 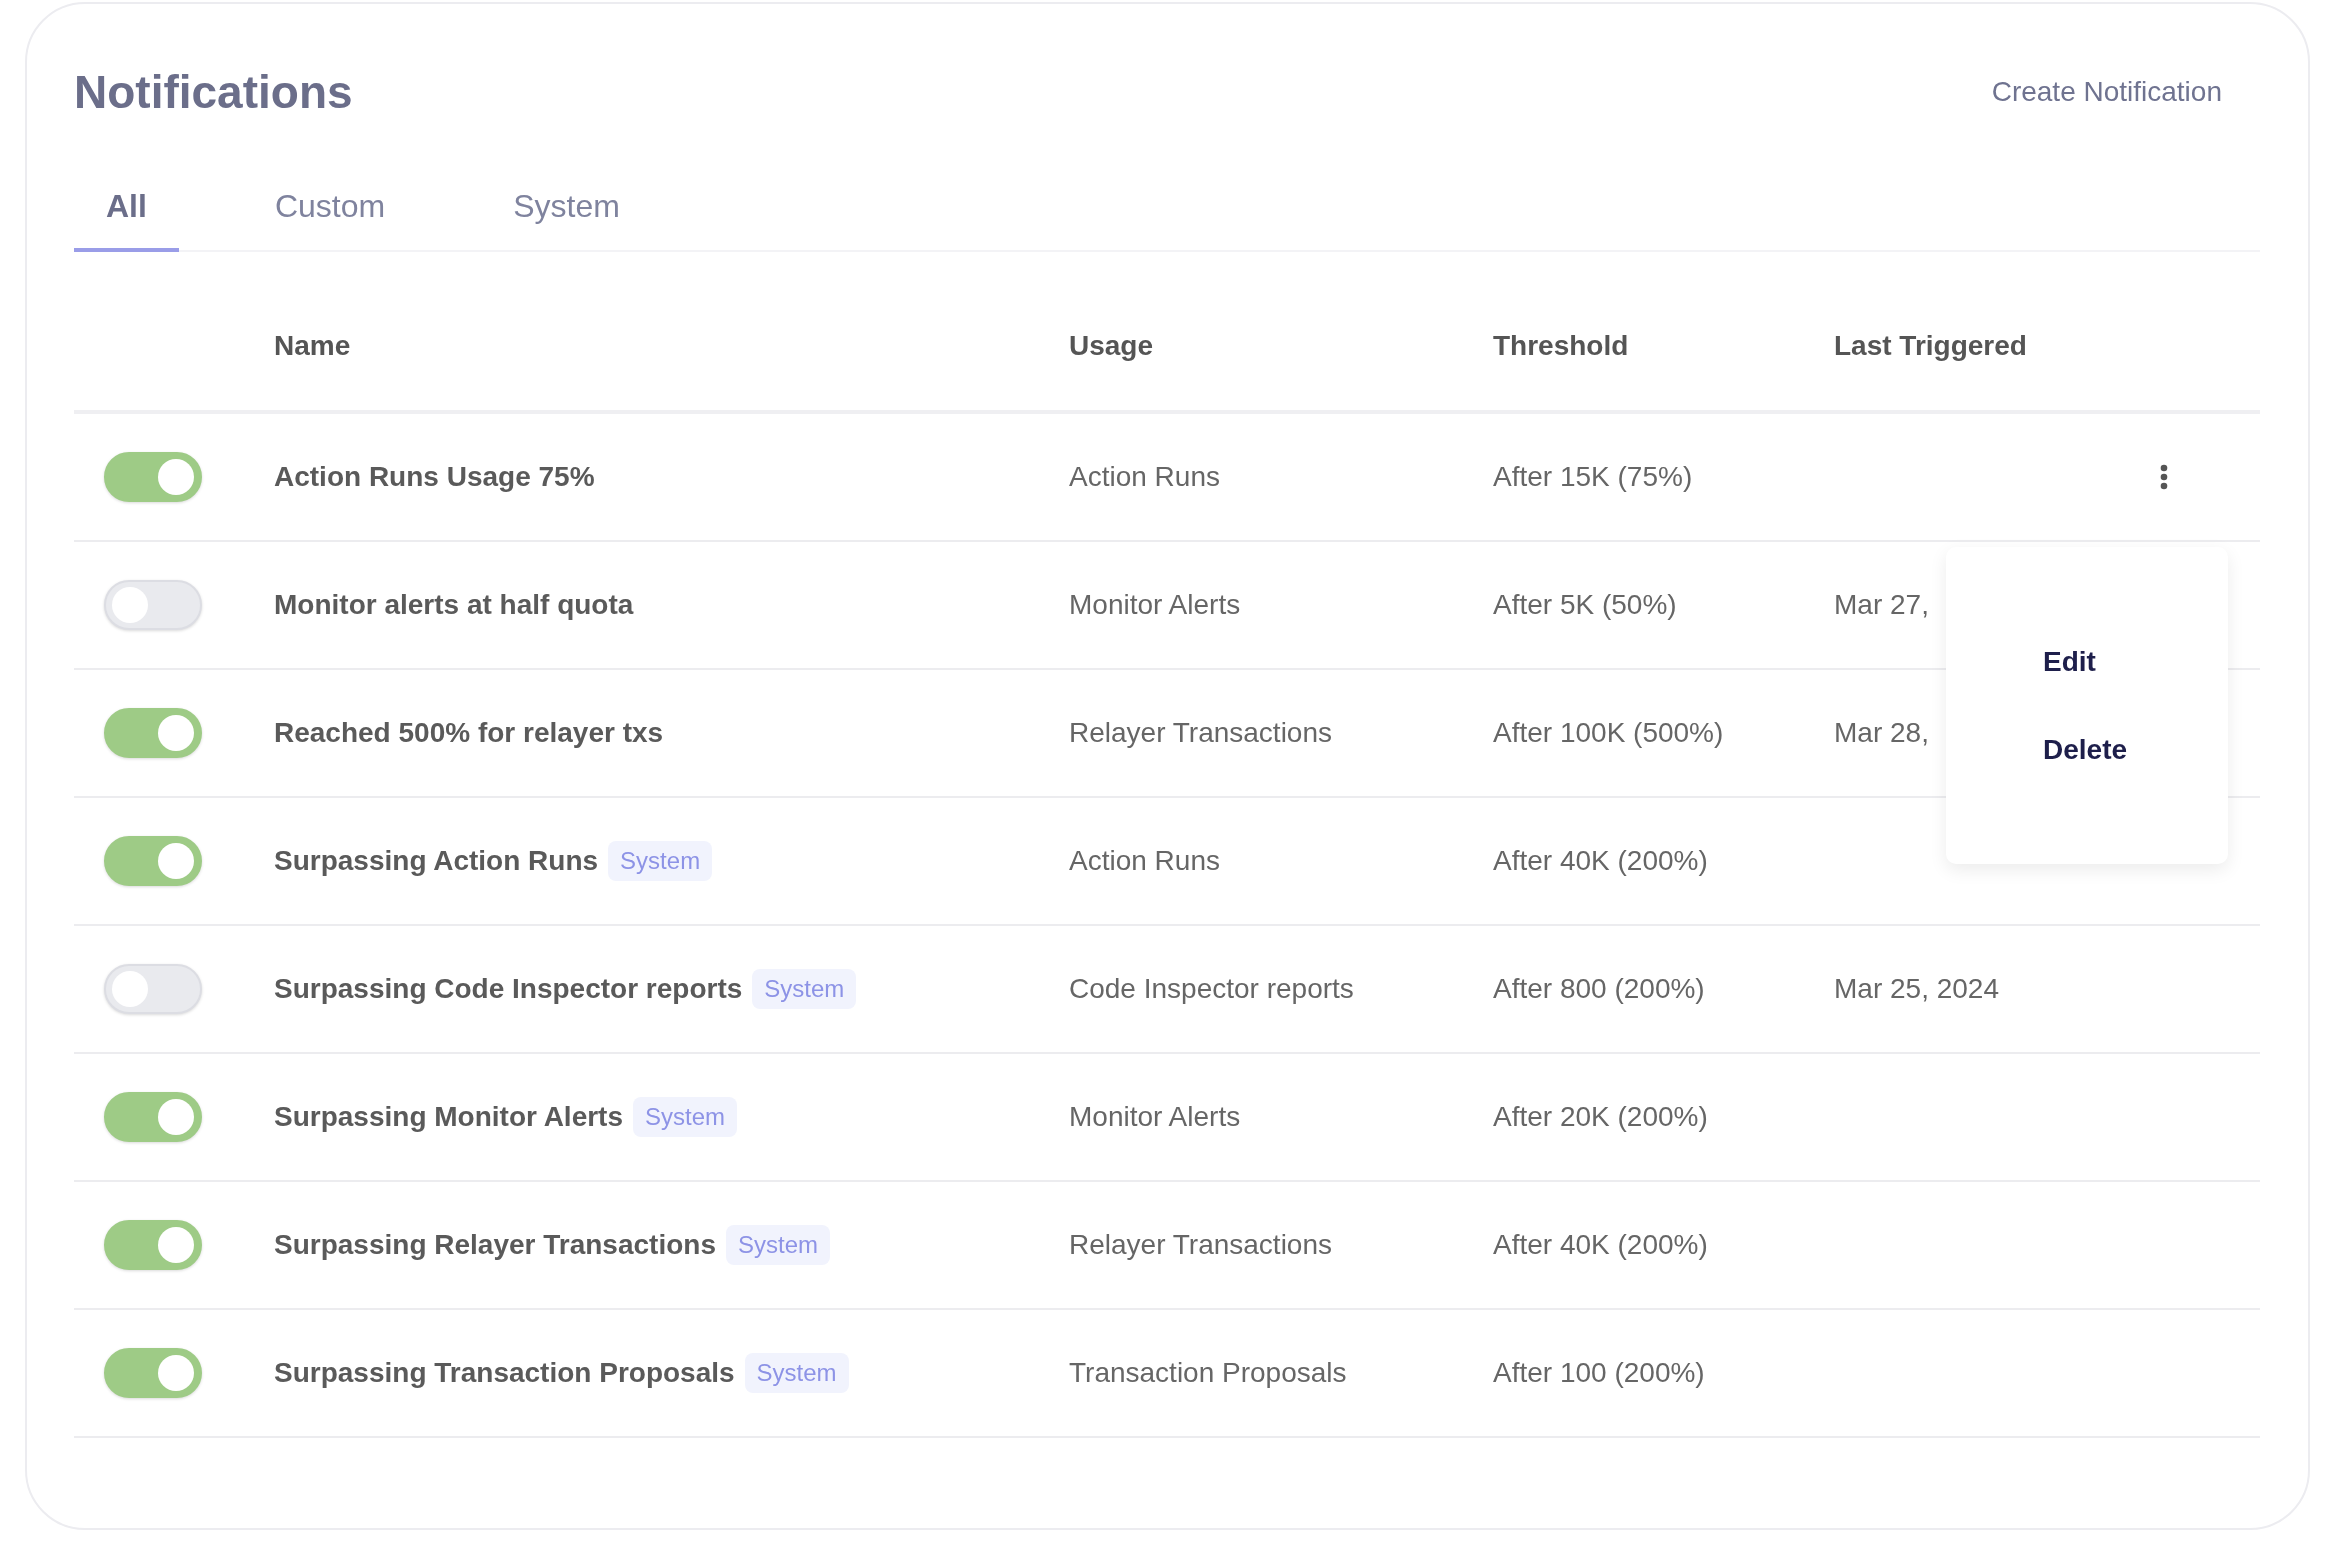 I want to click on page-title: Notifications, so click(x=213, y=92).